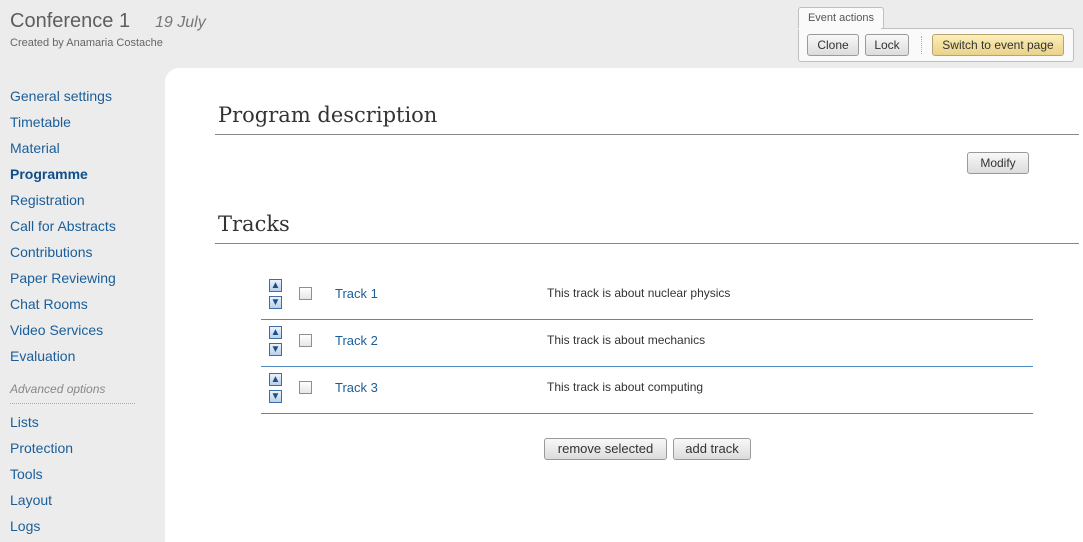  I want to click on advanced-options-divider, so click(72, 403).